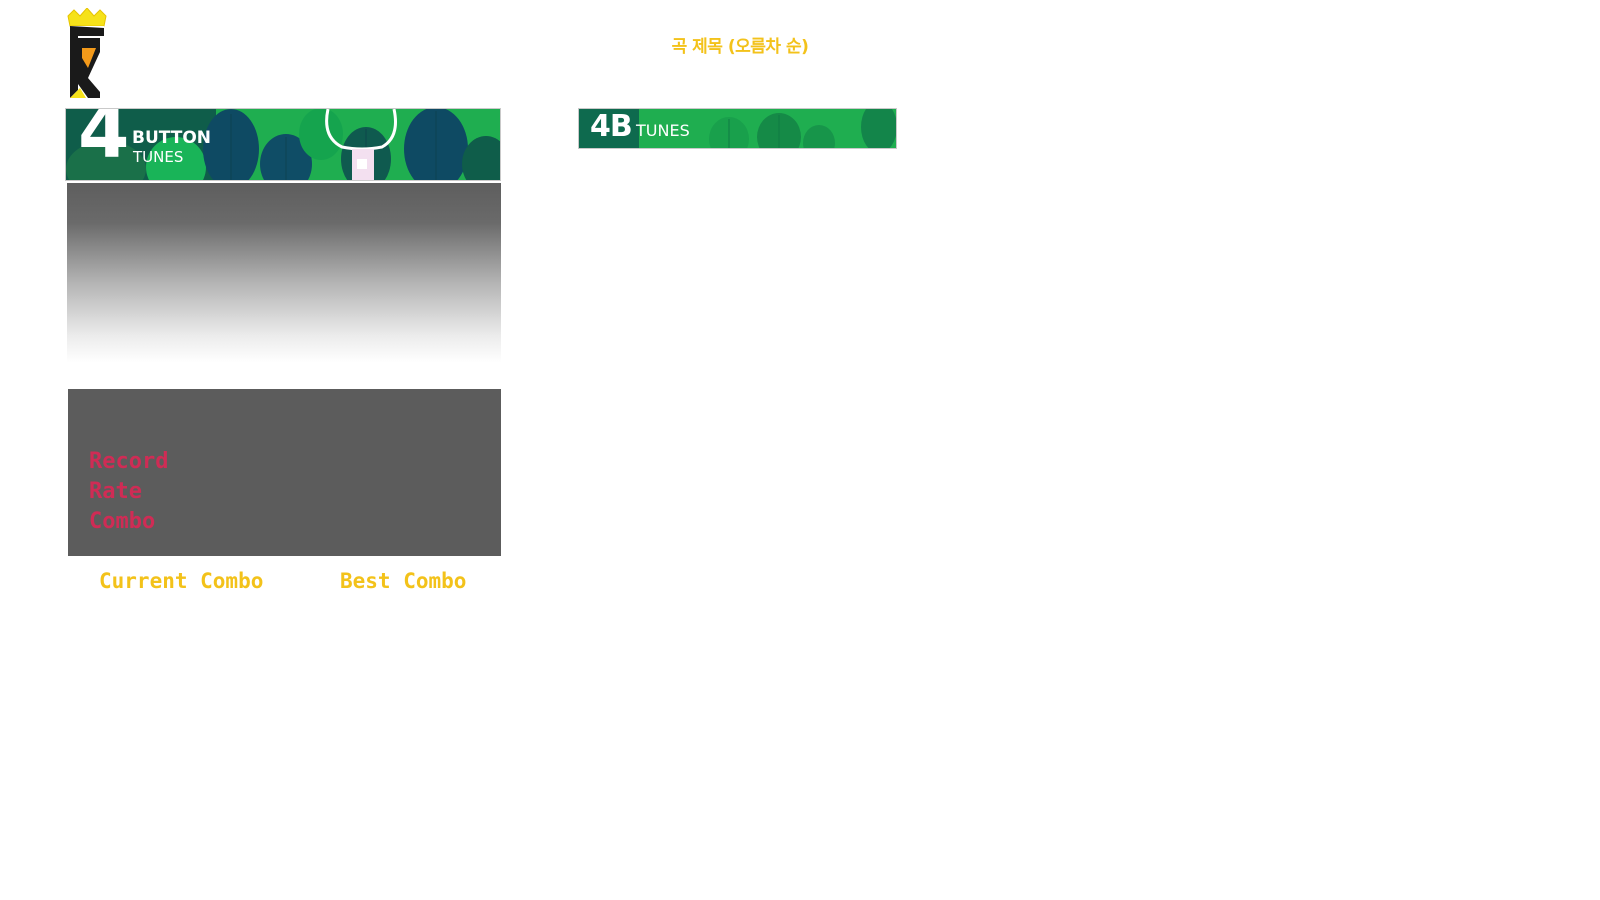 The height and width of the screenshot is (900, 1600). Describe the element at coordinates (737, 128) in the screenshot. I see `four-b-tunes-banner: 4B TUNES` at that location.